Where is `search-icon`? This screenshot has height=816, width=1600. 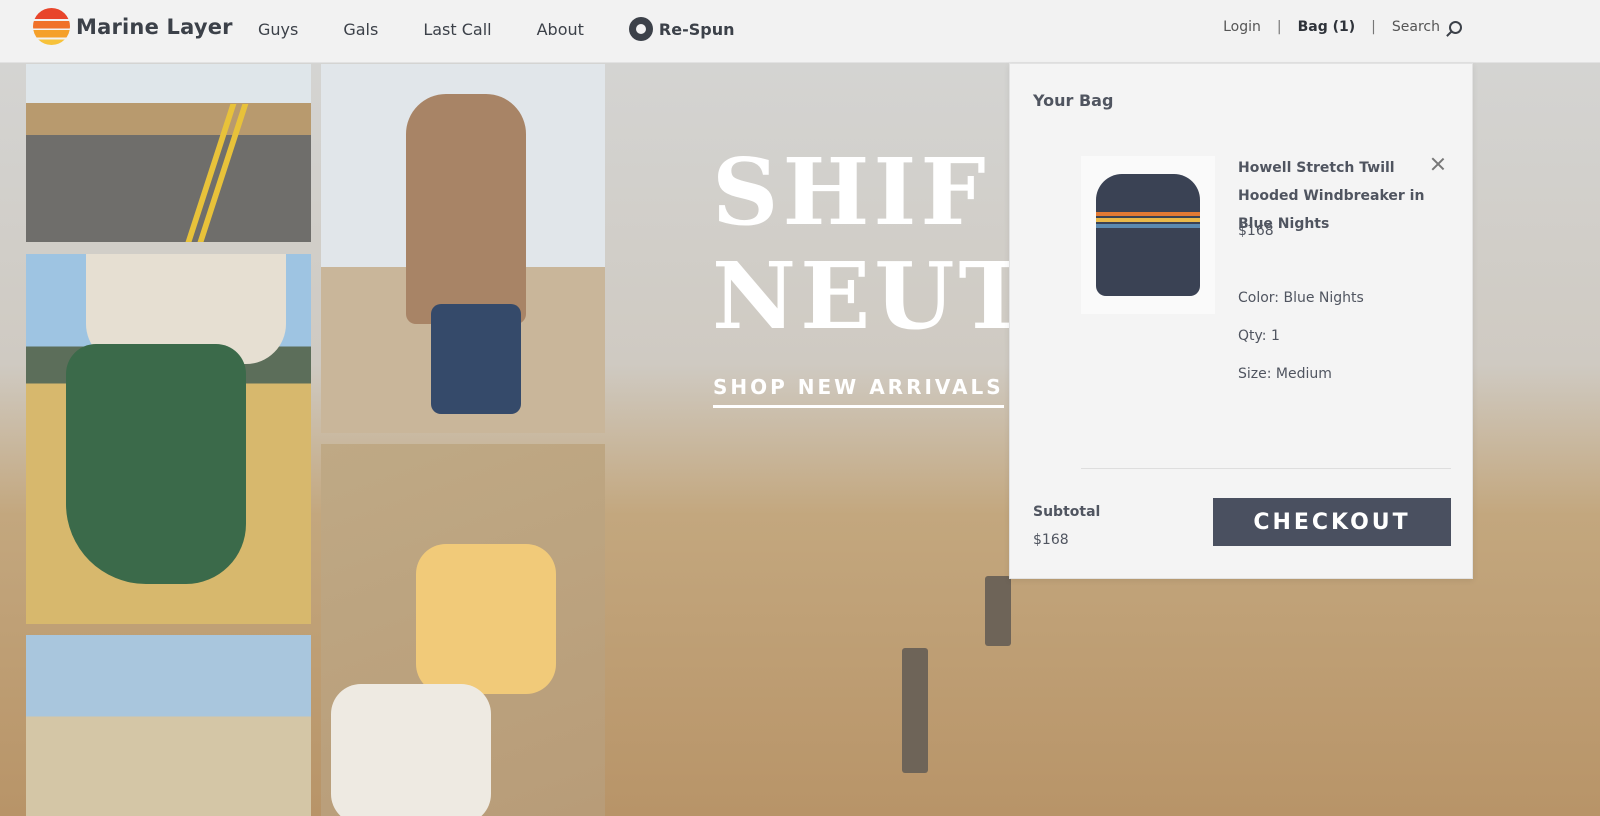
search-icon is located at coordinates (1455, 27).